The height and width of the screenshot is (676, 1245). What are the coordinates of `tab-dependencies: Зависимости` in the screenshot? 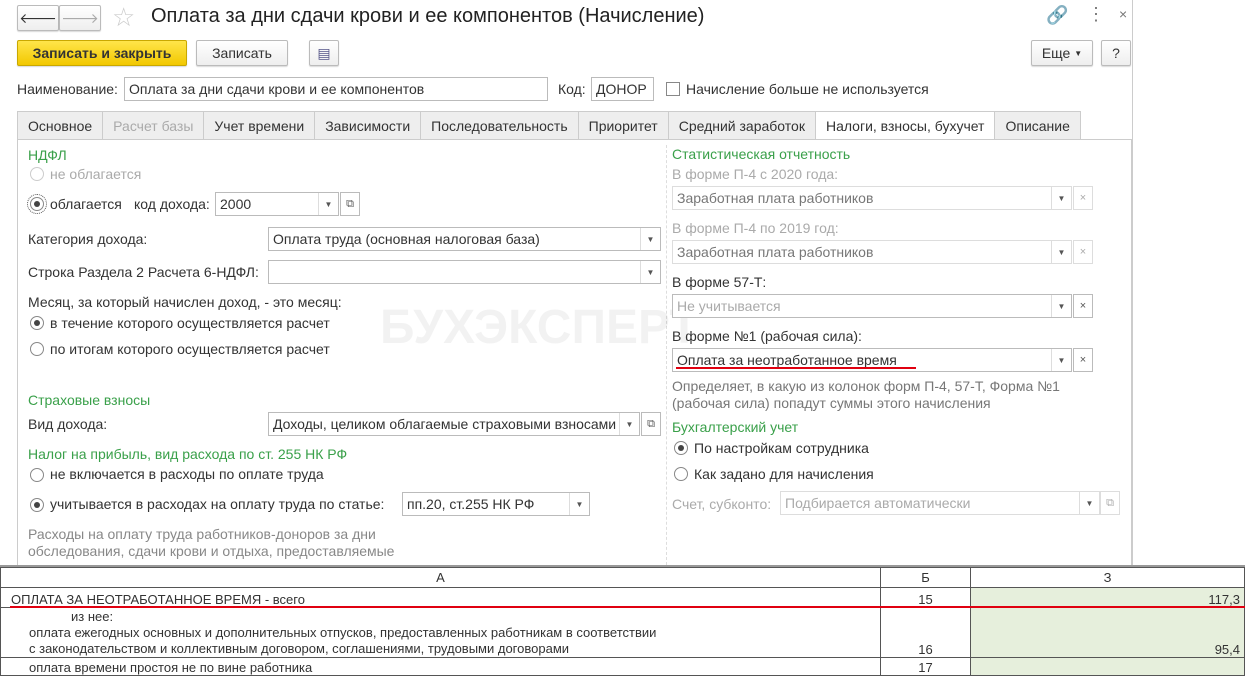 It's located at (368, 125).